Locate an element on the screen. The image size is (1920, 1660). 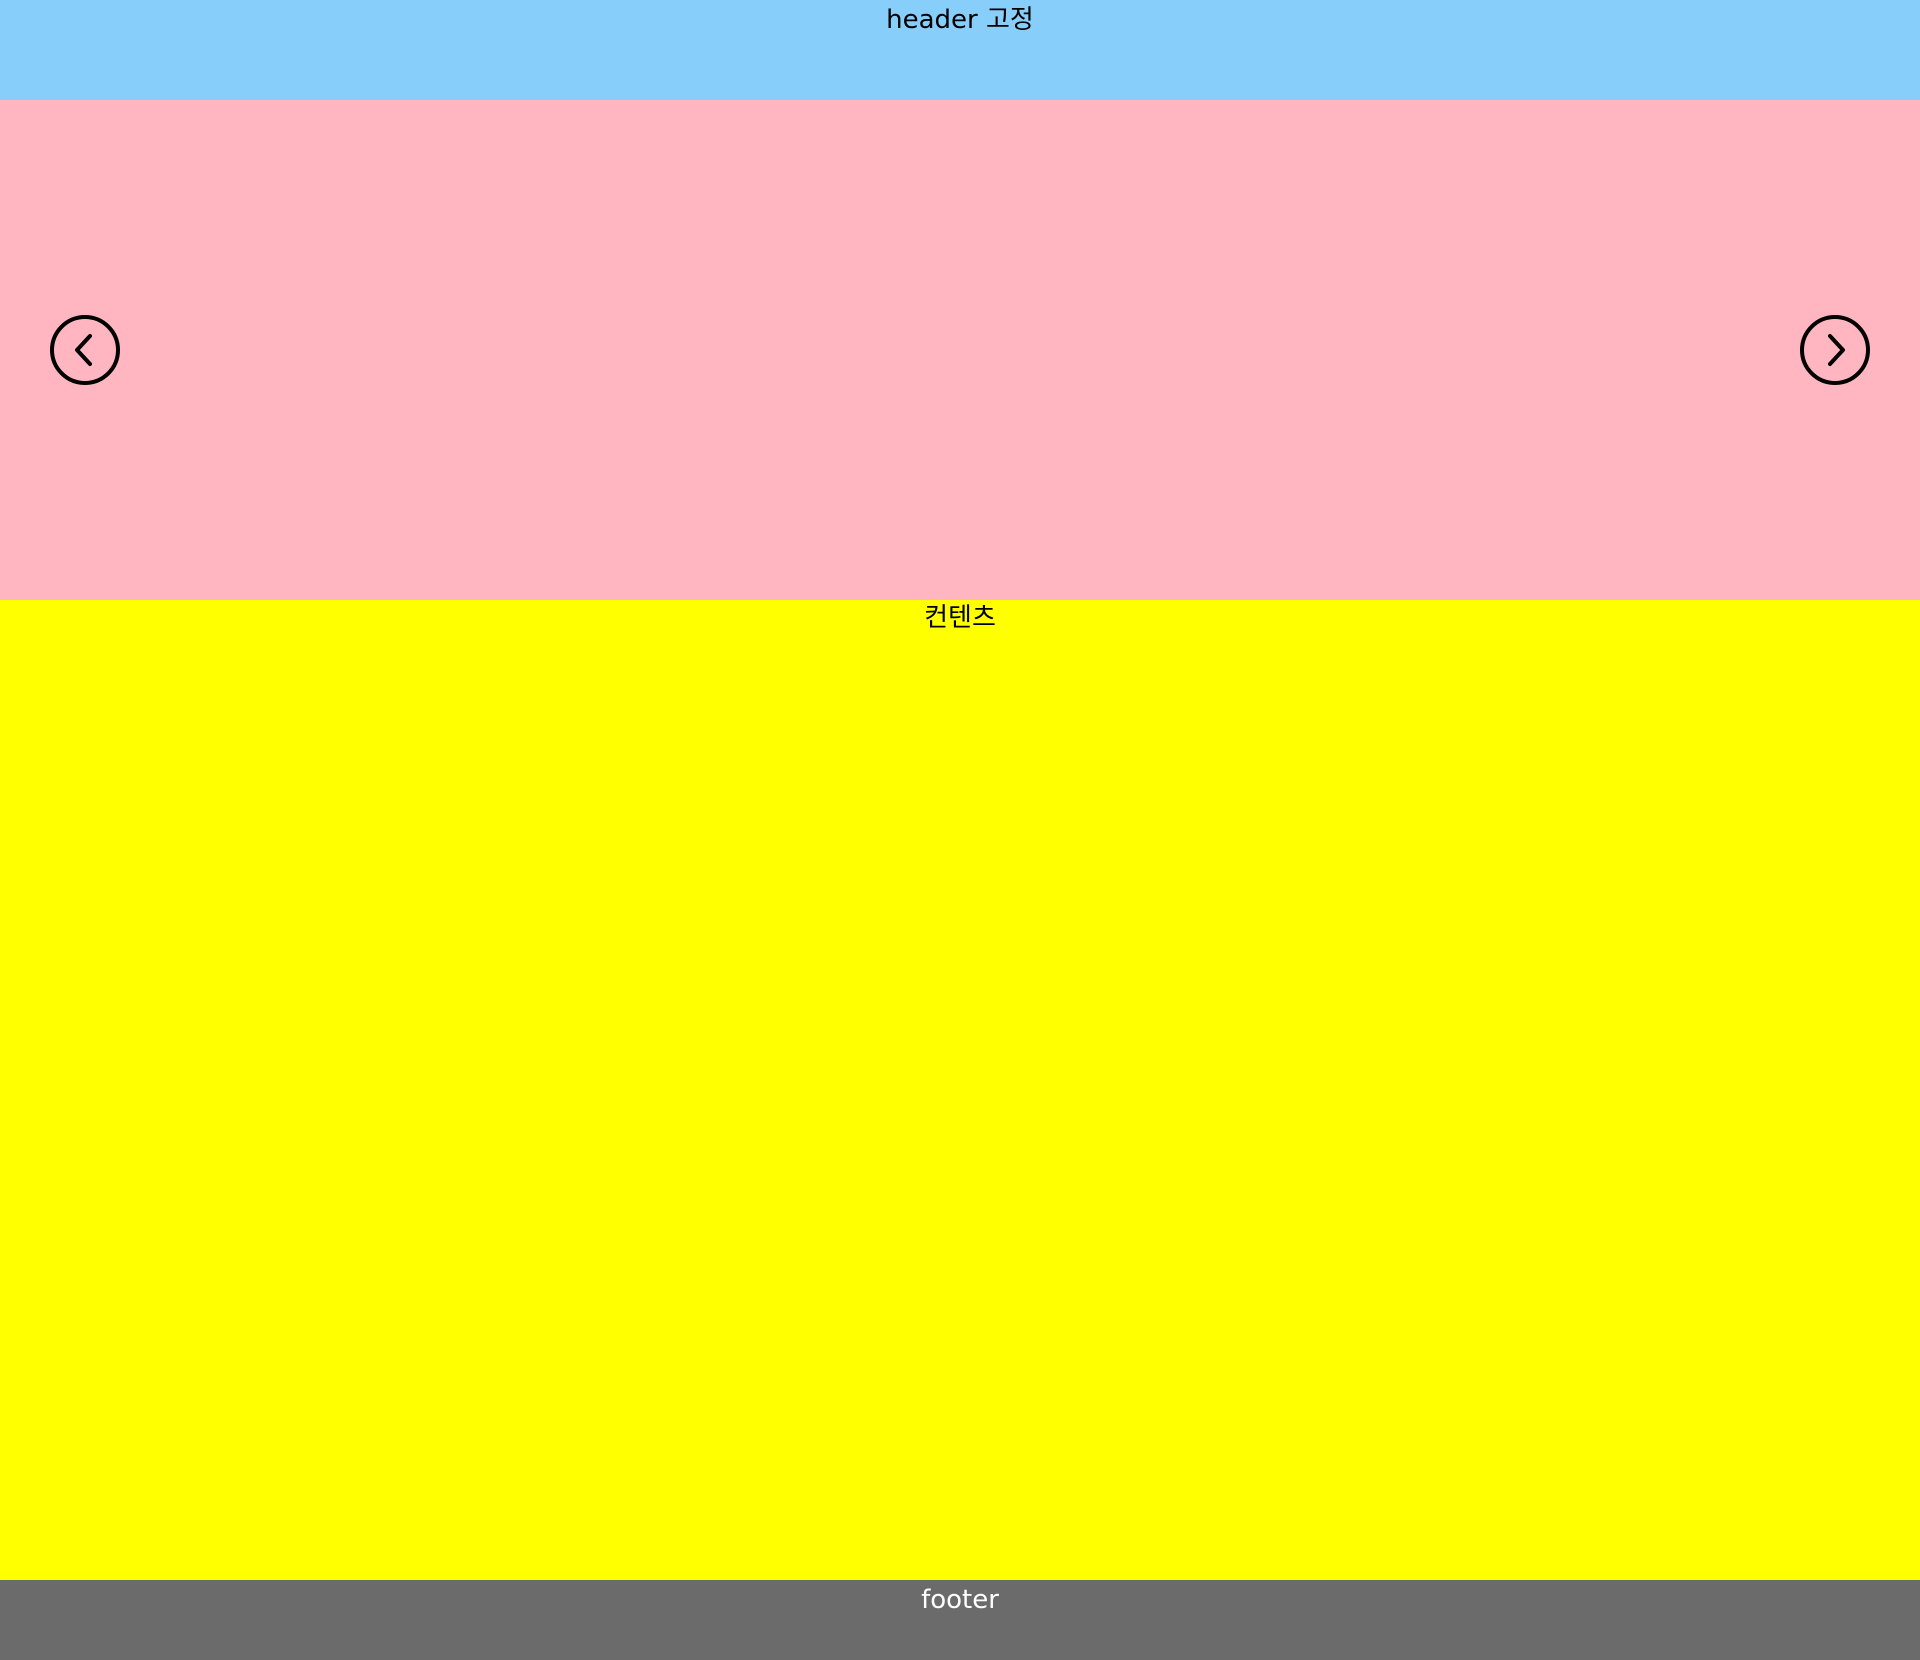
fixed-header: header 고정 is located at coordinates (960, 50).